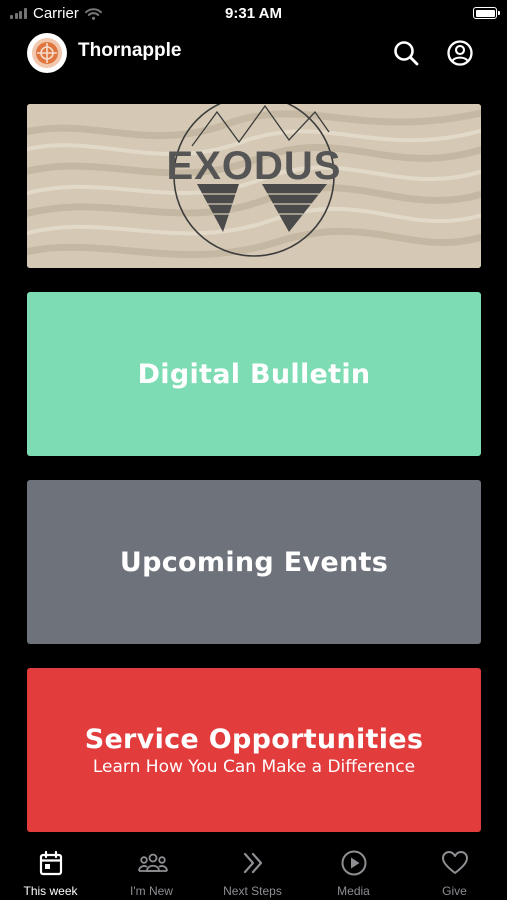 The image size is (507, 900). What do you see at coordinates (486, 13) in the screenshot?
I see `battery-icon` at bounding box center [486, 13].